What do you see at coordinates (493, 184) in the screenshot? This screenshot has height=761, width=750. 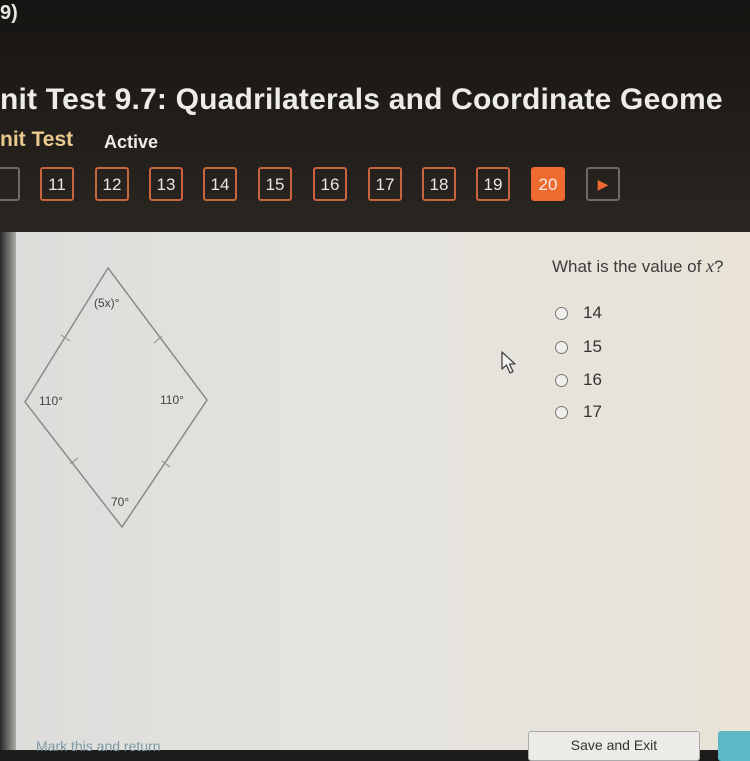 I see `question-button-19: 19` at bounding box center [493, 184].